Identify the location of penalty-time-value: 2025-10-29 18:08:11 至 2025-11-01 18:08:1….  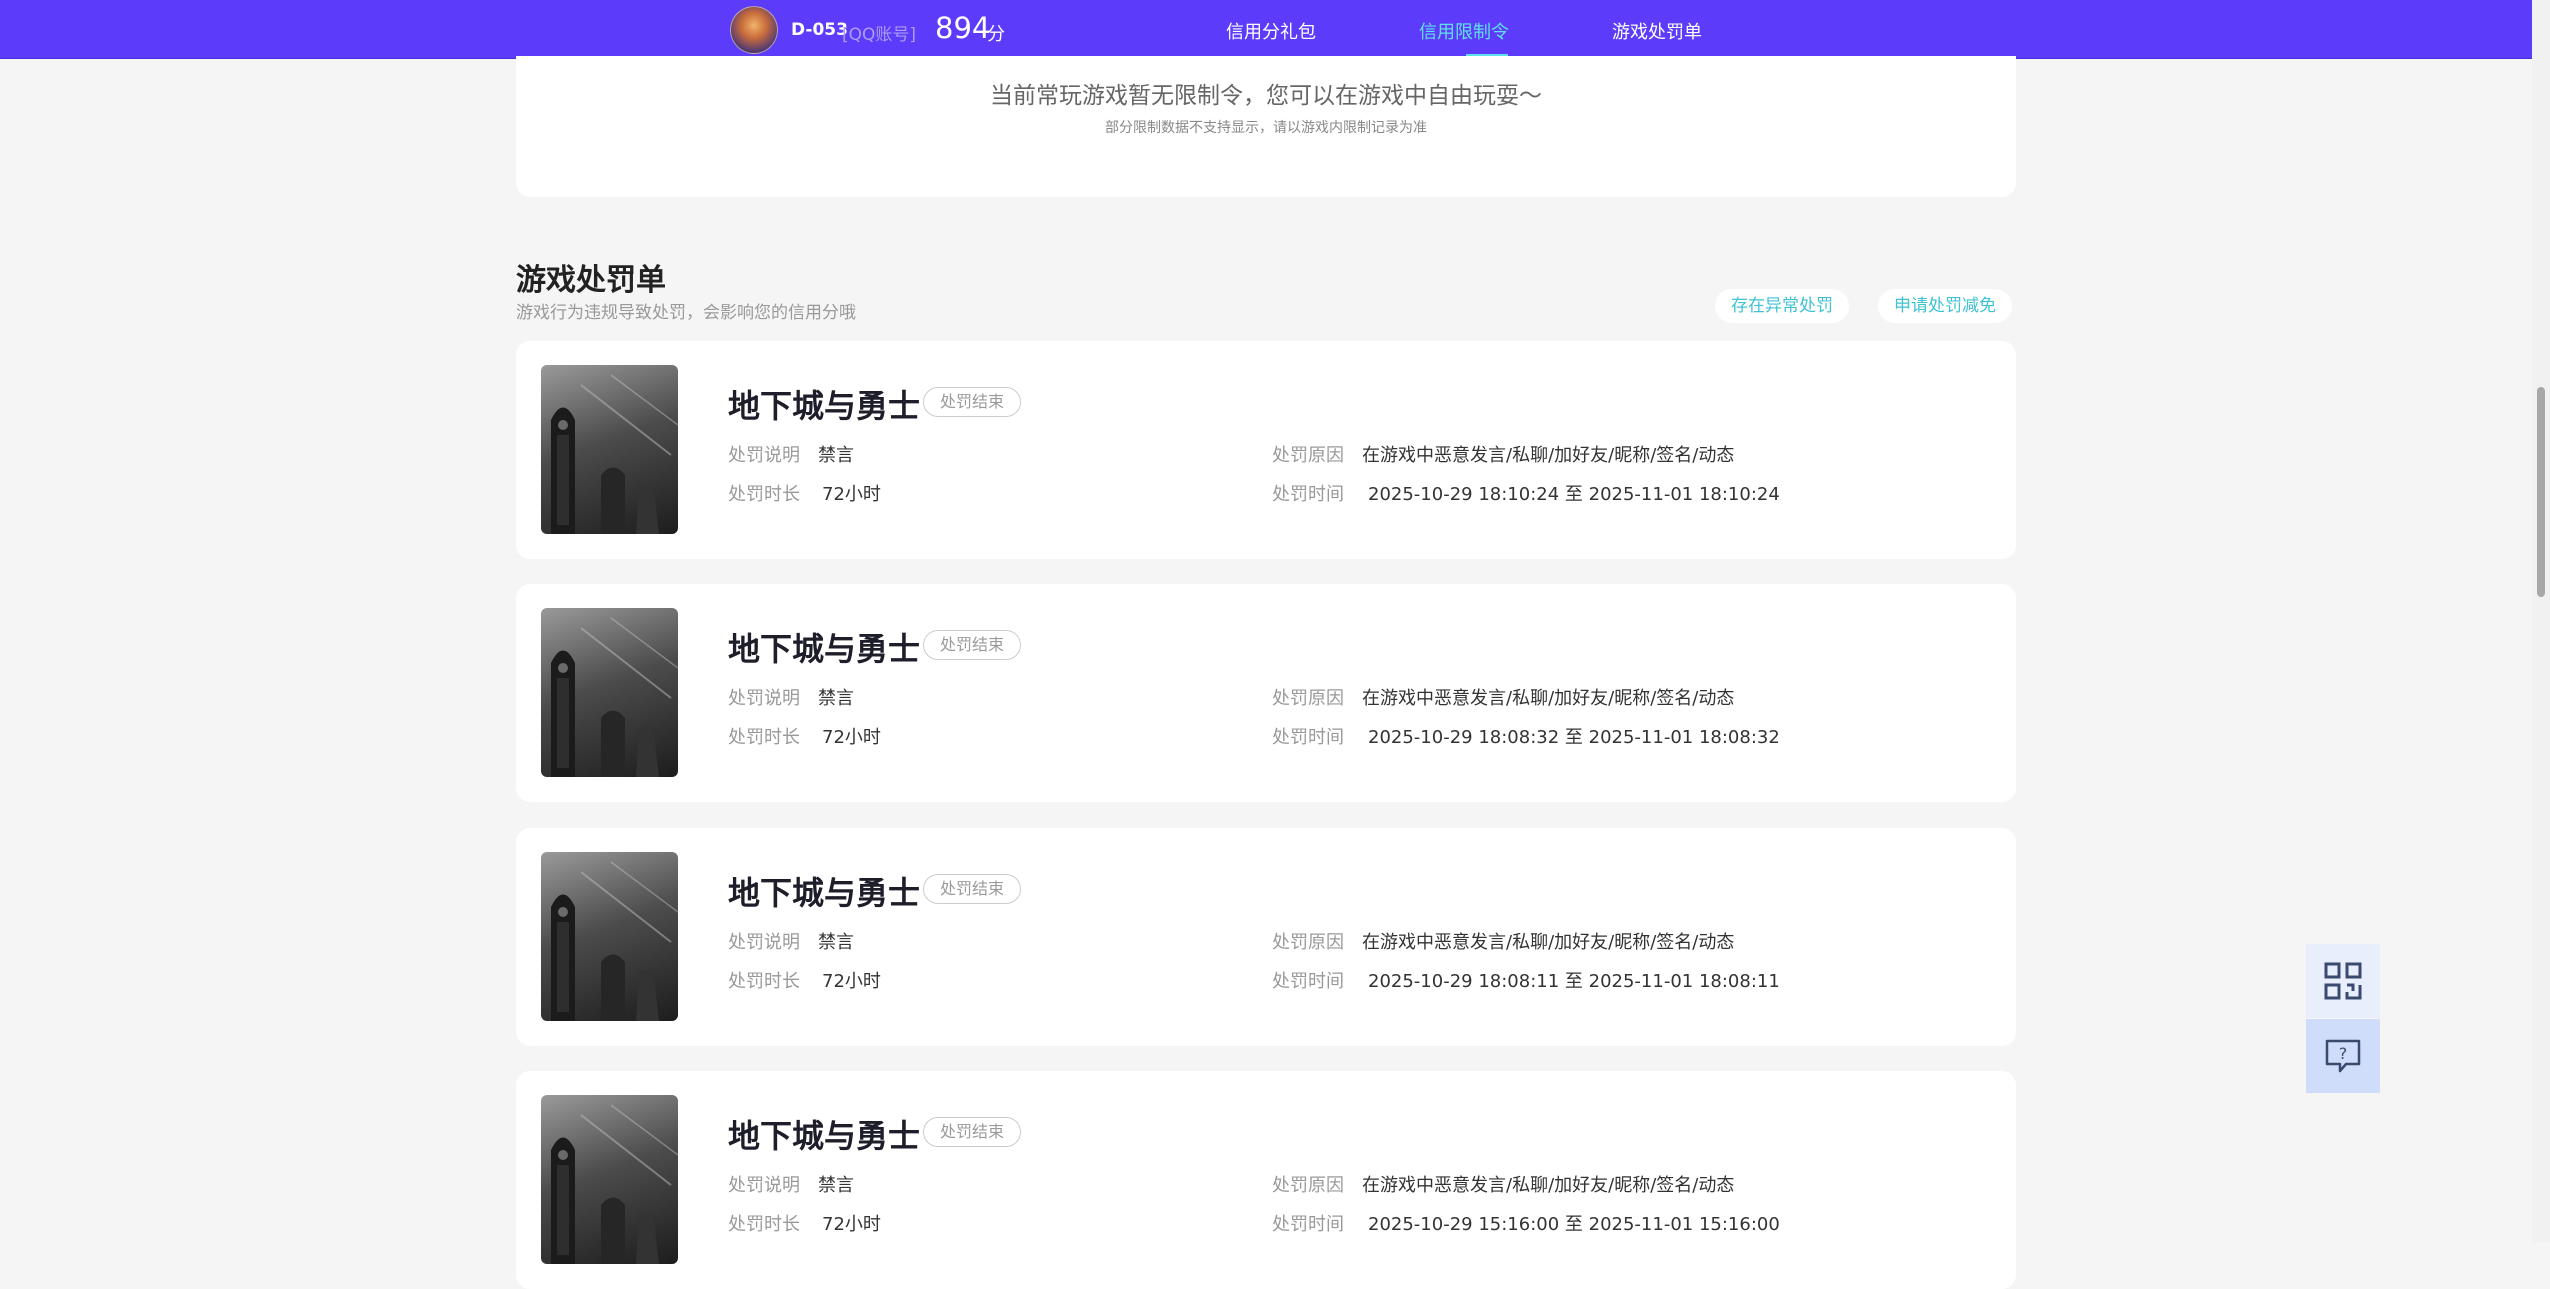
(1574, 981).